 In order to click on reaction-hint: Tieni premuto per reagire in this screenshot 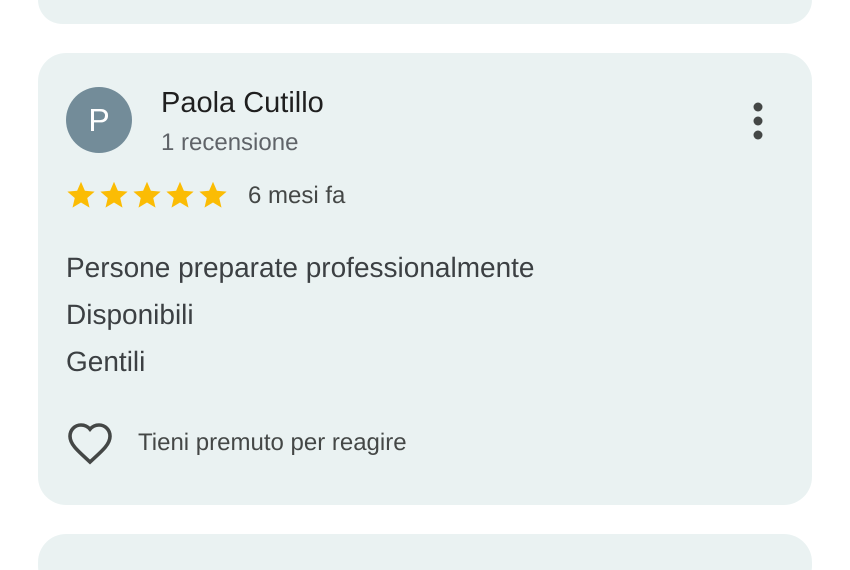, I will do `click(272, 443)`.